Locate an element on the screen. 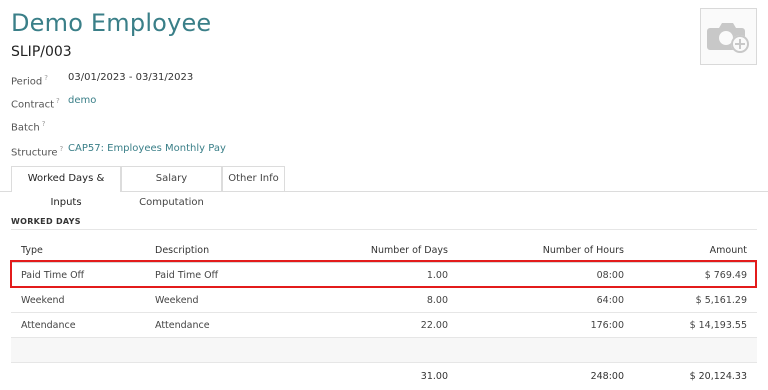  camera-add-icon is located at coordinates (728, 38).